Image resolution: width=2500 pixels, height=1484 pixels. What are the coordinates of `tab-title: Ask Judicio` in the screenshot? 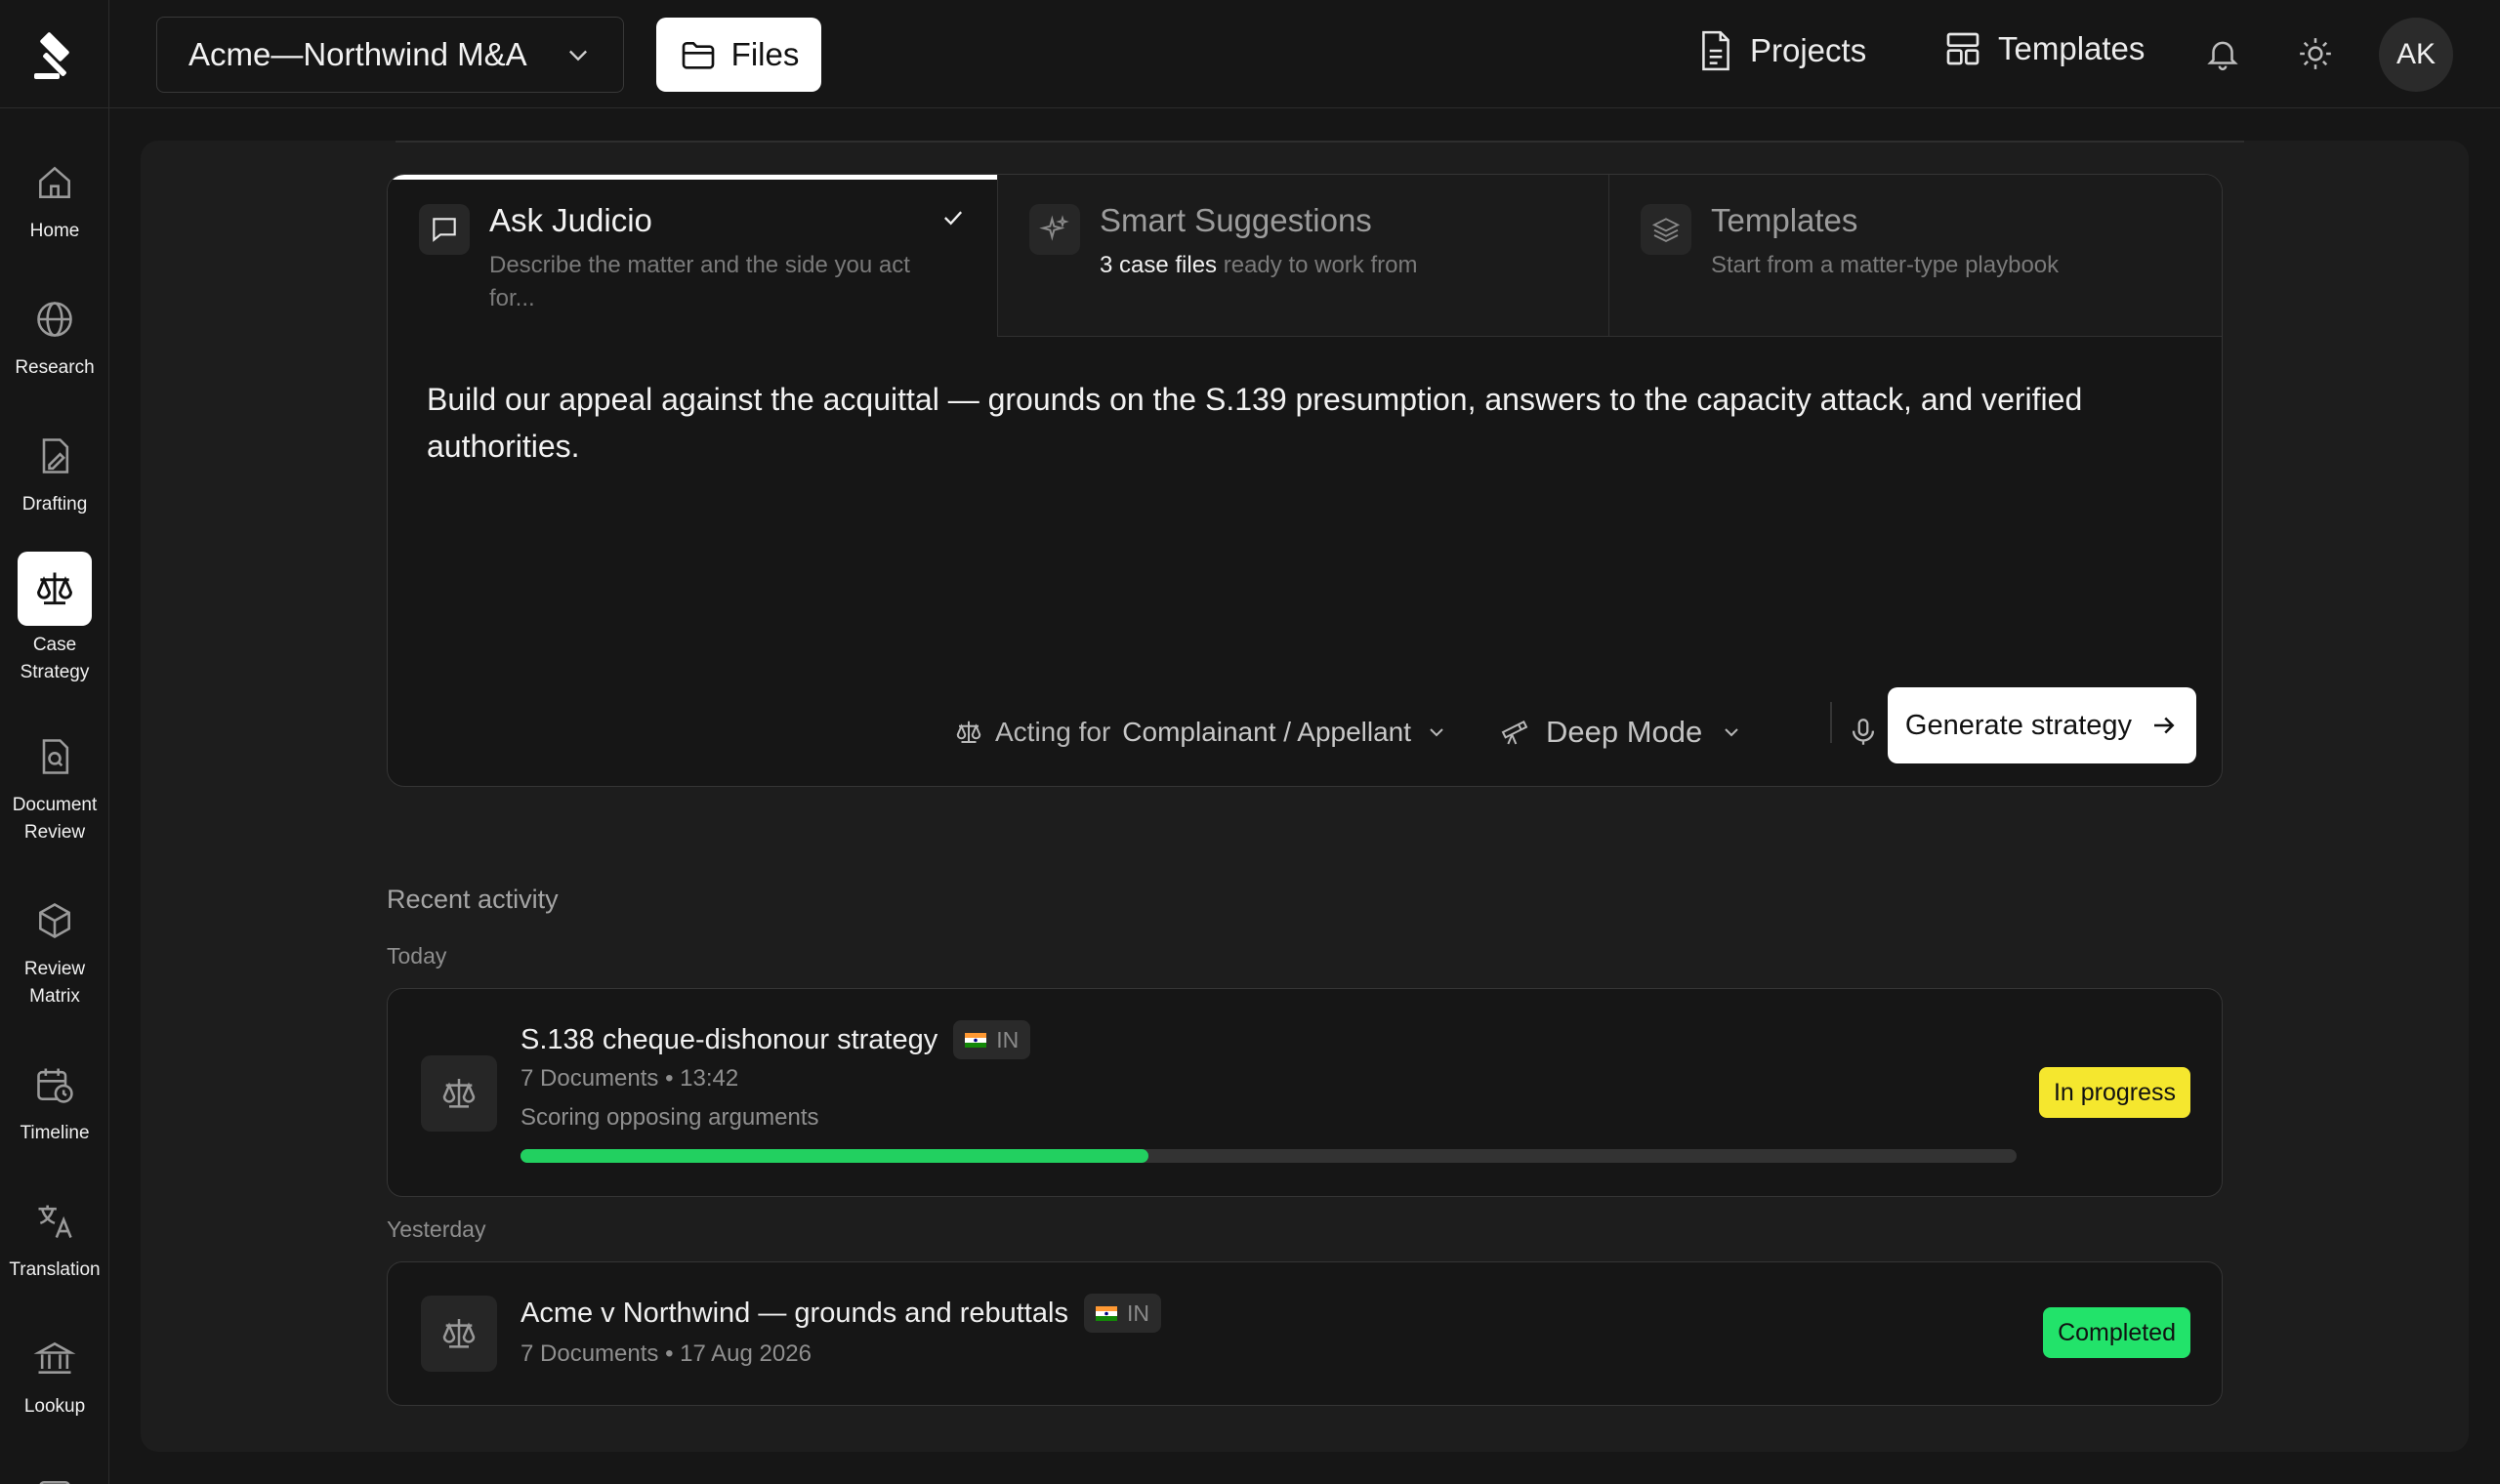 It's located at (570, 220).